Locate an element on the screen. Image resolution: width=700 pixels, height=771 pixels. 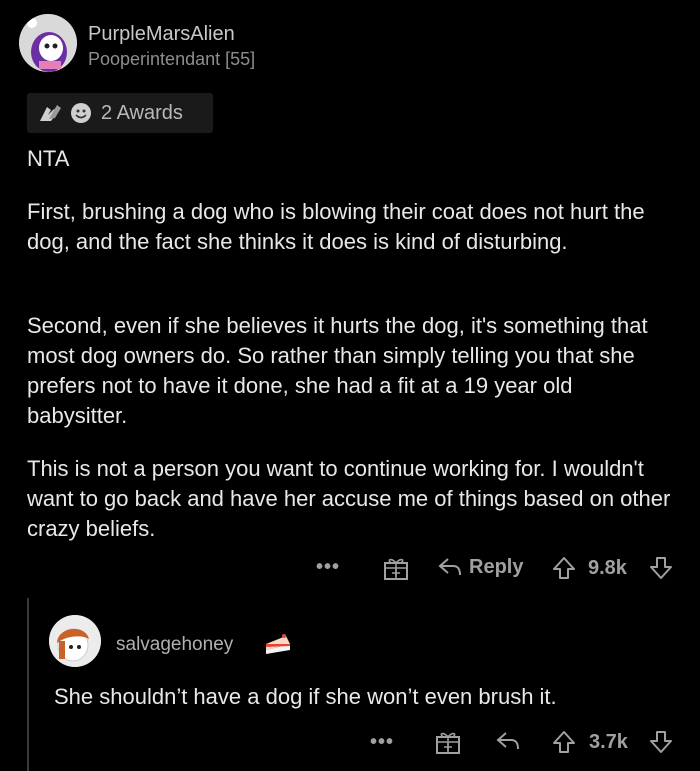
reply-username: salvagehoney is located at coordinates (174, 645).